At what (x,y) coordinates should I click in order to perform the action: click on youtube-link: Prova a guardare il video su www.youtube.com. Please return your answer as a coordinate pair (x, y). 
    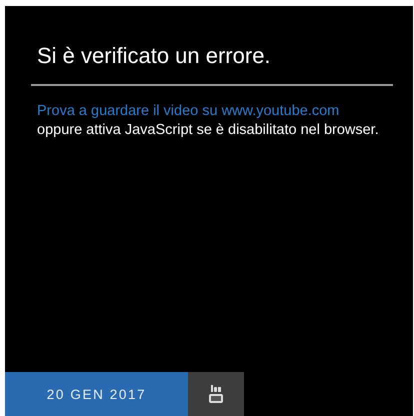
    Looking at the image, I should click on (215, 111).